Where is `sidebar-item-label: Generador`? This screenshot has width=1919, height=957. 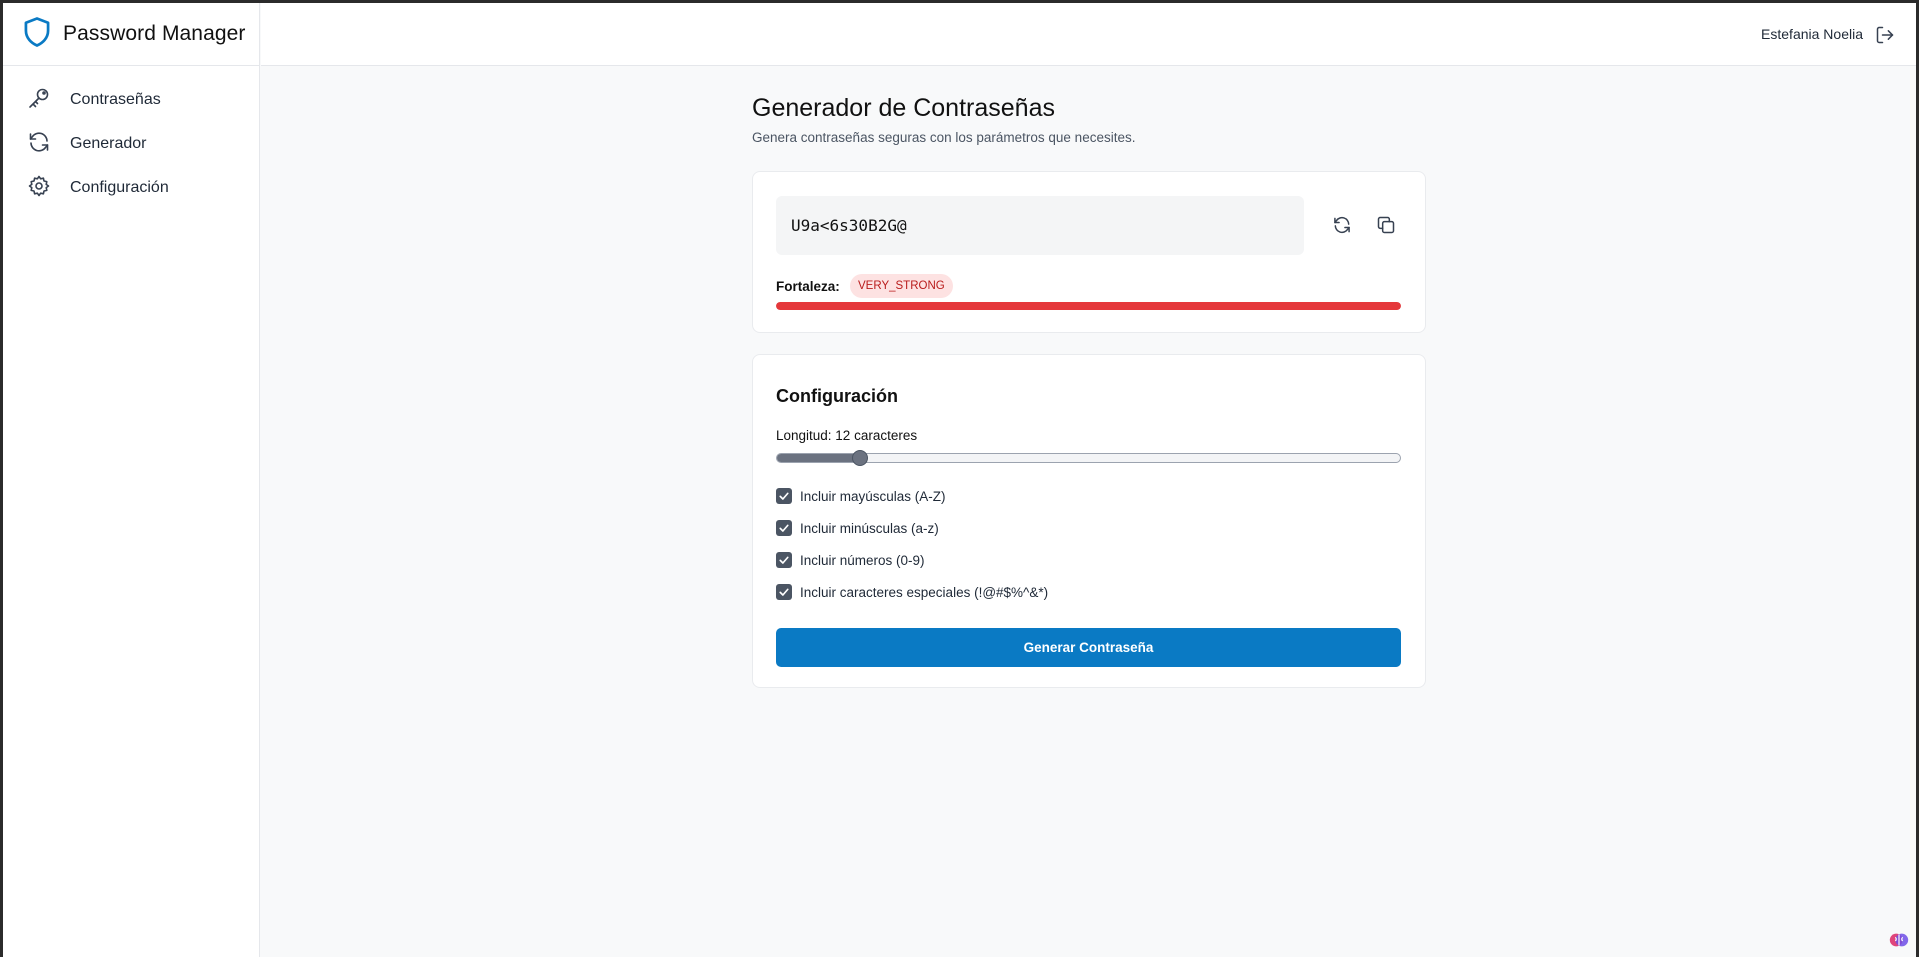 sidebar-item-label: Generador is located at coordinates (108, 143).